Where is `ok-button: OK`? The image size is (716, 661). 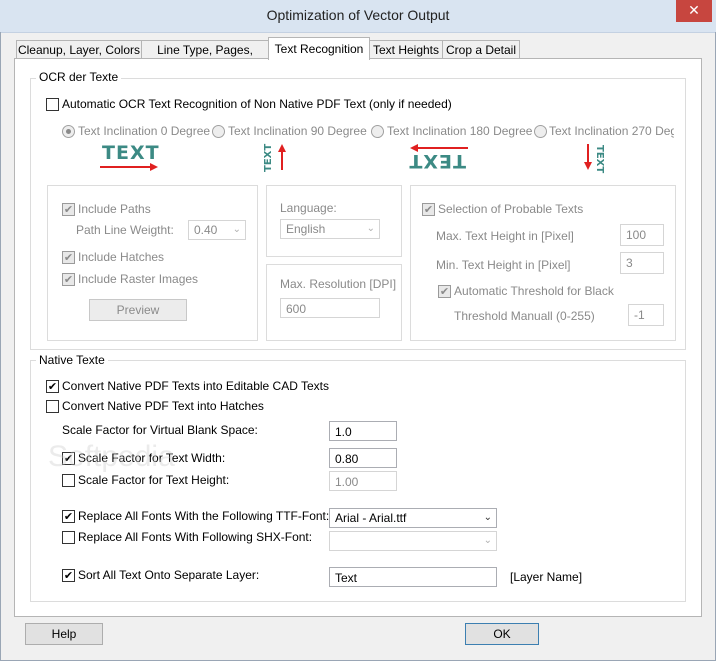 ok-button: OK is located at coordinates (502, 634).